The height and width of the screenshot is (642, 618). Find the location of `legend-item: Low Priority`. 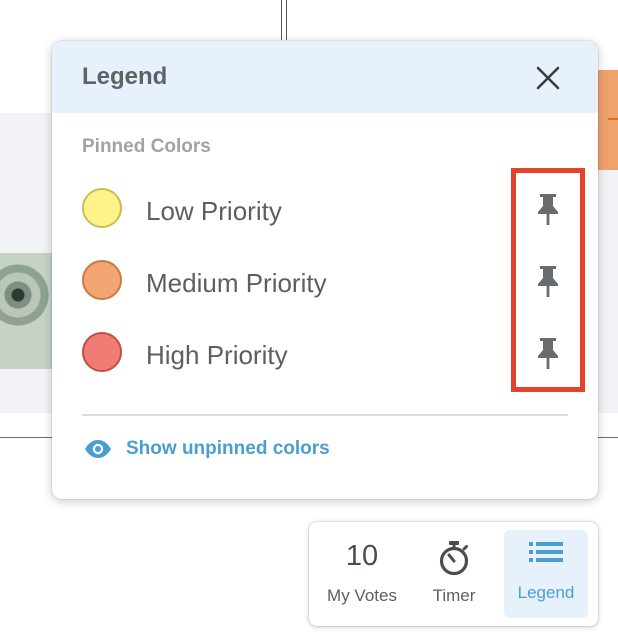

legend-item: Low Priority is located at coordinates (302, 211).